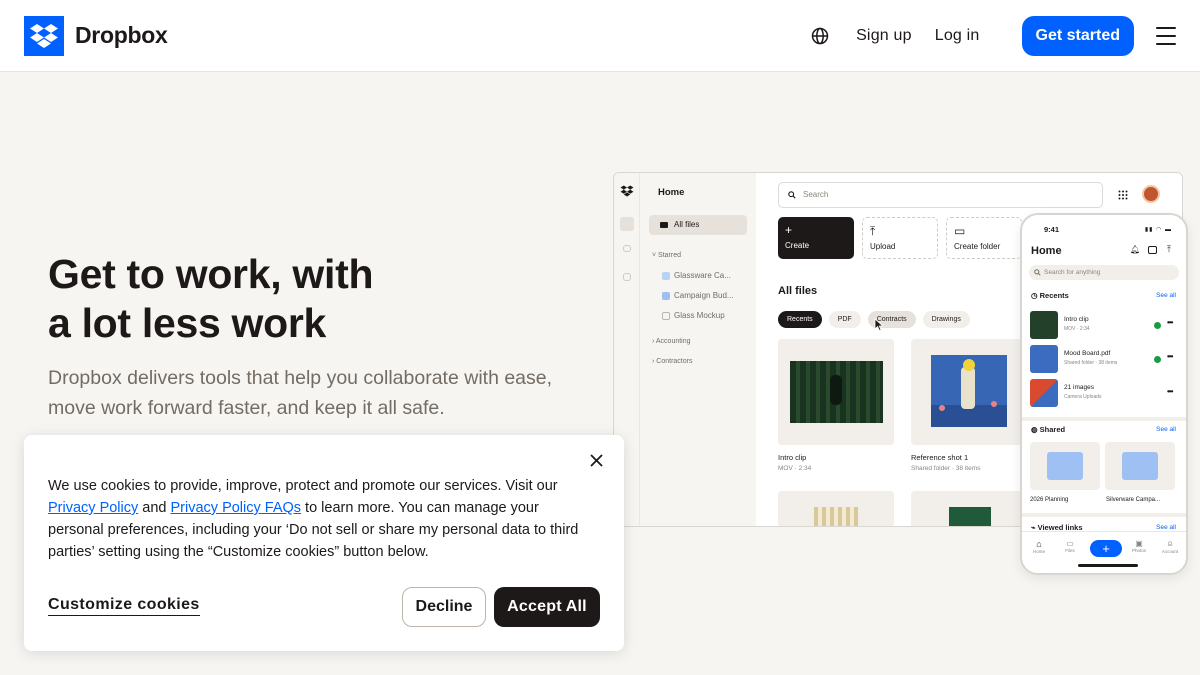 The width and height of the screenshot is (1200, 675). I want to click on sheet-icon, so click(666, 296).